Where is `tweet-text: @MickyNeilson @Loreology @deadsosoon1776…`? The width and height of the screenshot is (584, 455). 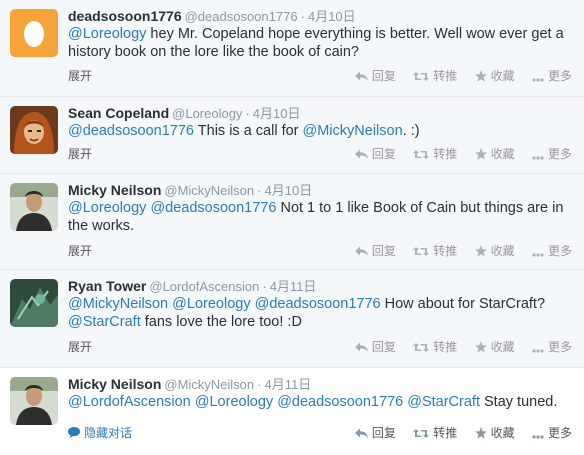 tweet-text: @MickyNeilson @Loreology @deadsosoon1776… is located at coordinates (320, 313).